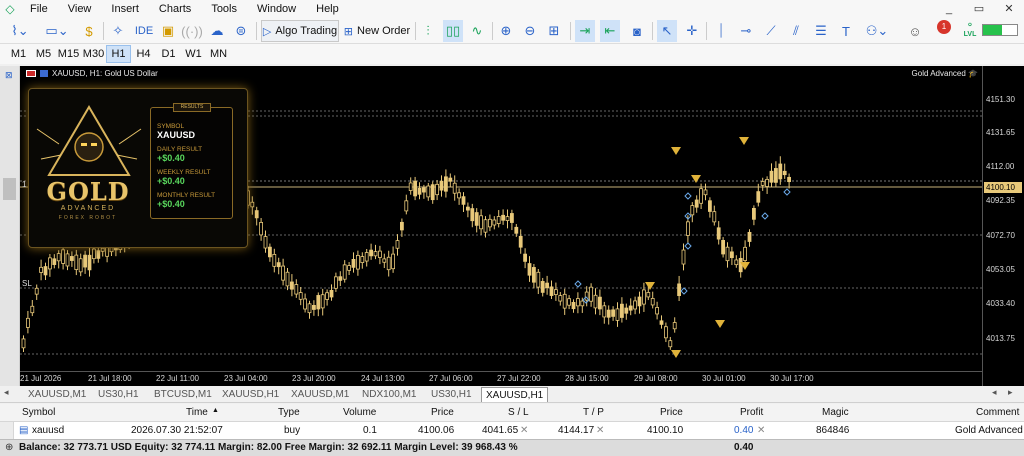 This screenshot has width=1024, height=456. Describe the element at coordinates (477, 31) in the screenshot. I see `line-chart-icon: ∿` at that location.